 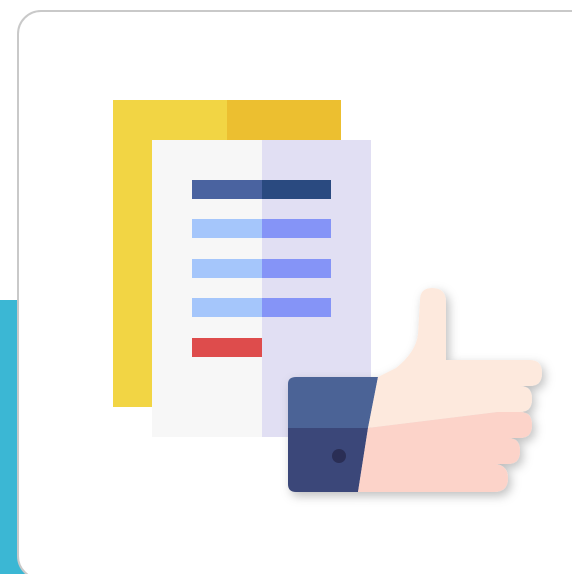 I want to click on hand-upper, so click(x=455, y=358).